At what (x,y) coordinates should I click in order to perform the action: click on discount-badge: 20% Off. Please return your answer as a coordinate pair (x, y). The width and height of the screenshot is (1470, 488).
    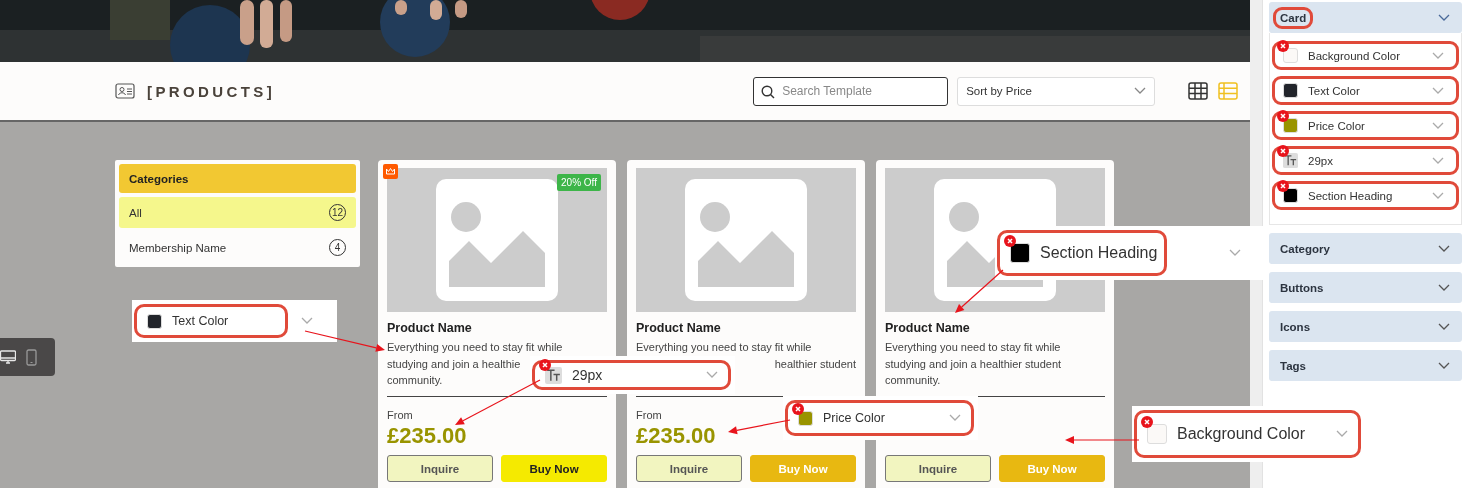
    Looking at the image, I should click on (579, 182).